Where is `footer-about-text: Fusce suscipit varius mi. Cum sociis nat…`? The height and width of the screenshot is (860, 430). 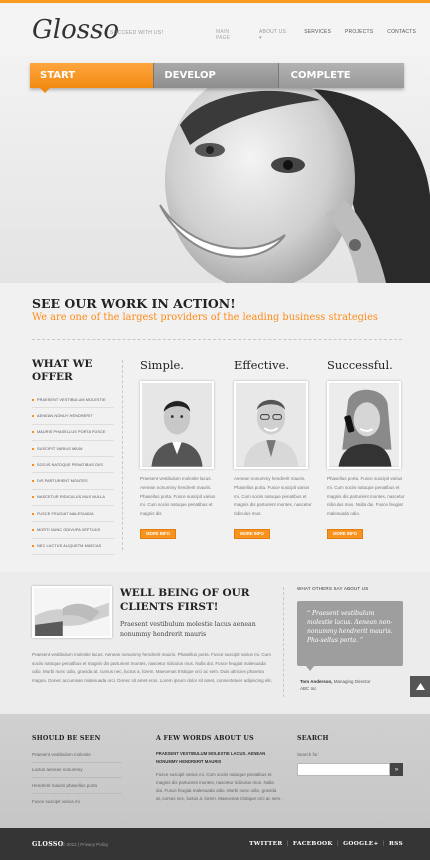 footer-about-text: Fusce suscipit varius mi. Cum sociis nat… is located at coordinates (219, 786).